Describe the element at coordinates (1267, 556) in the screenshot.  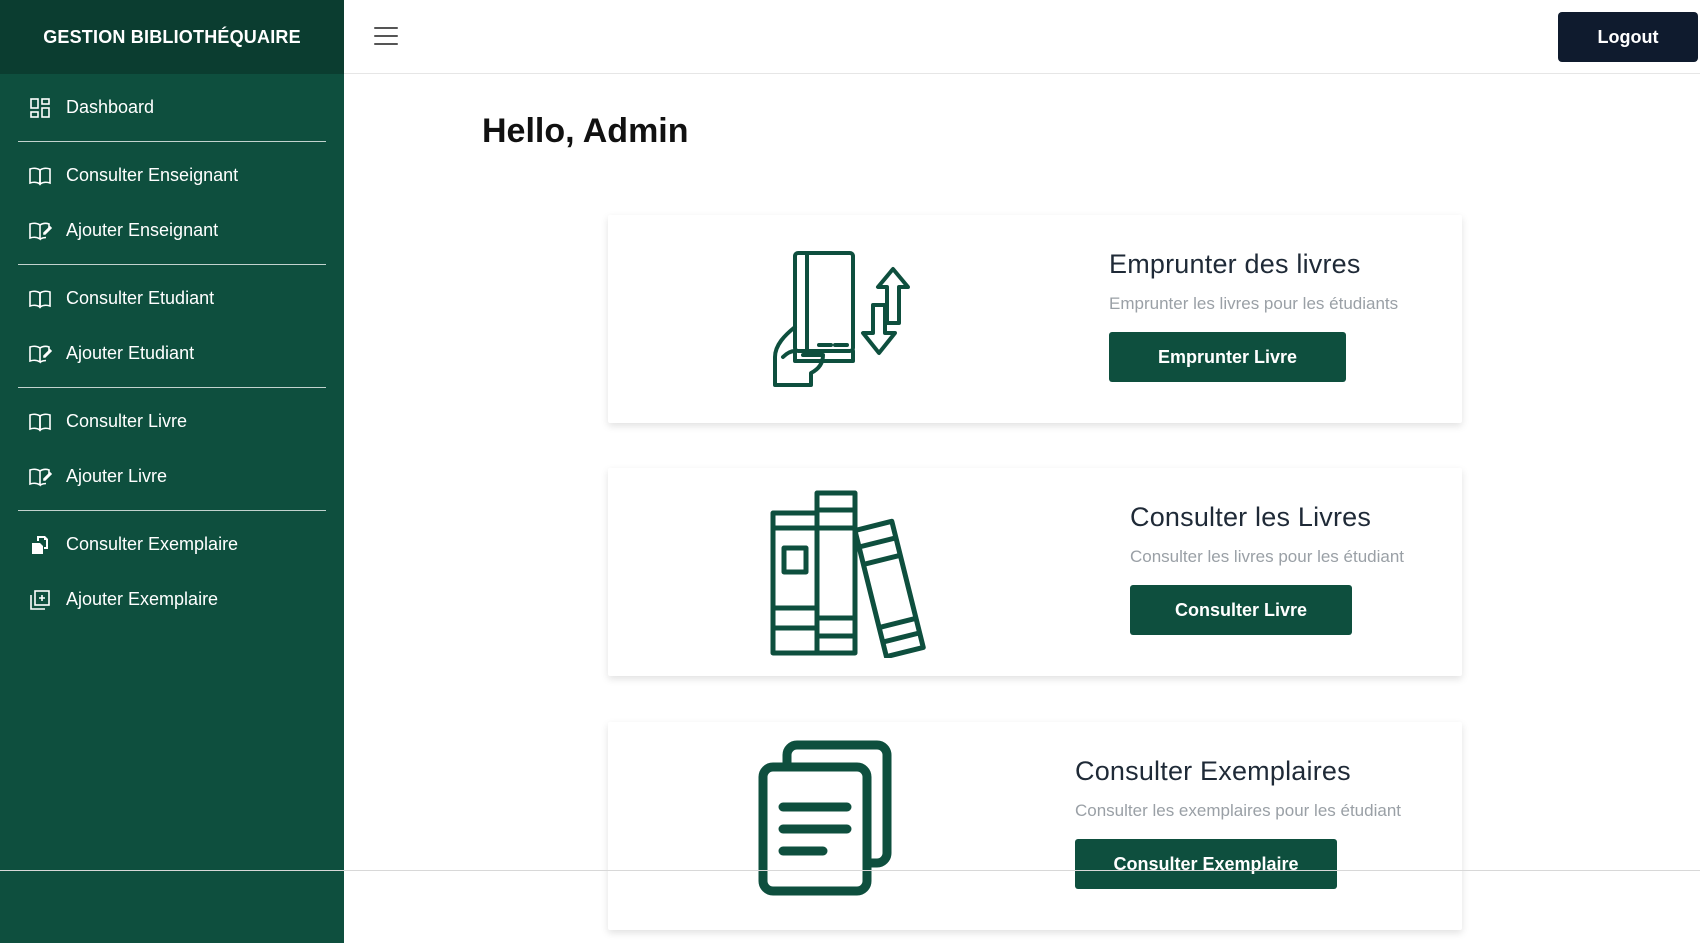
I see `card-description: Consulter les livres pour les étudiant` at that location.